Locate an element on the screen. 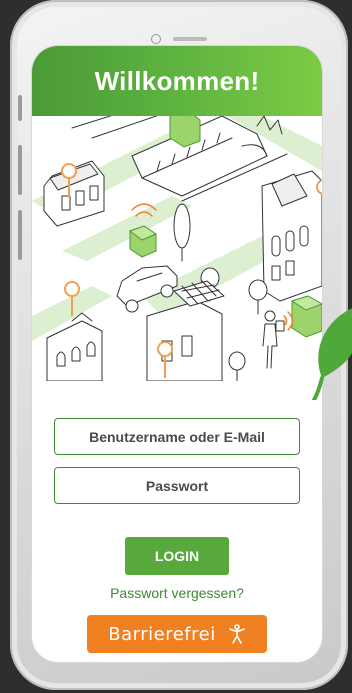 Image resolution: width=352 pixels, height=693 pixels. username-input is located at coordinates (177, 436).